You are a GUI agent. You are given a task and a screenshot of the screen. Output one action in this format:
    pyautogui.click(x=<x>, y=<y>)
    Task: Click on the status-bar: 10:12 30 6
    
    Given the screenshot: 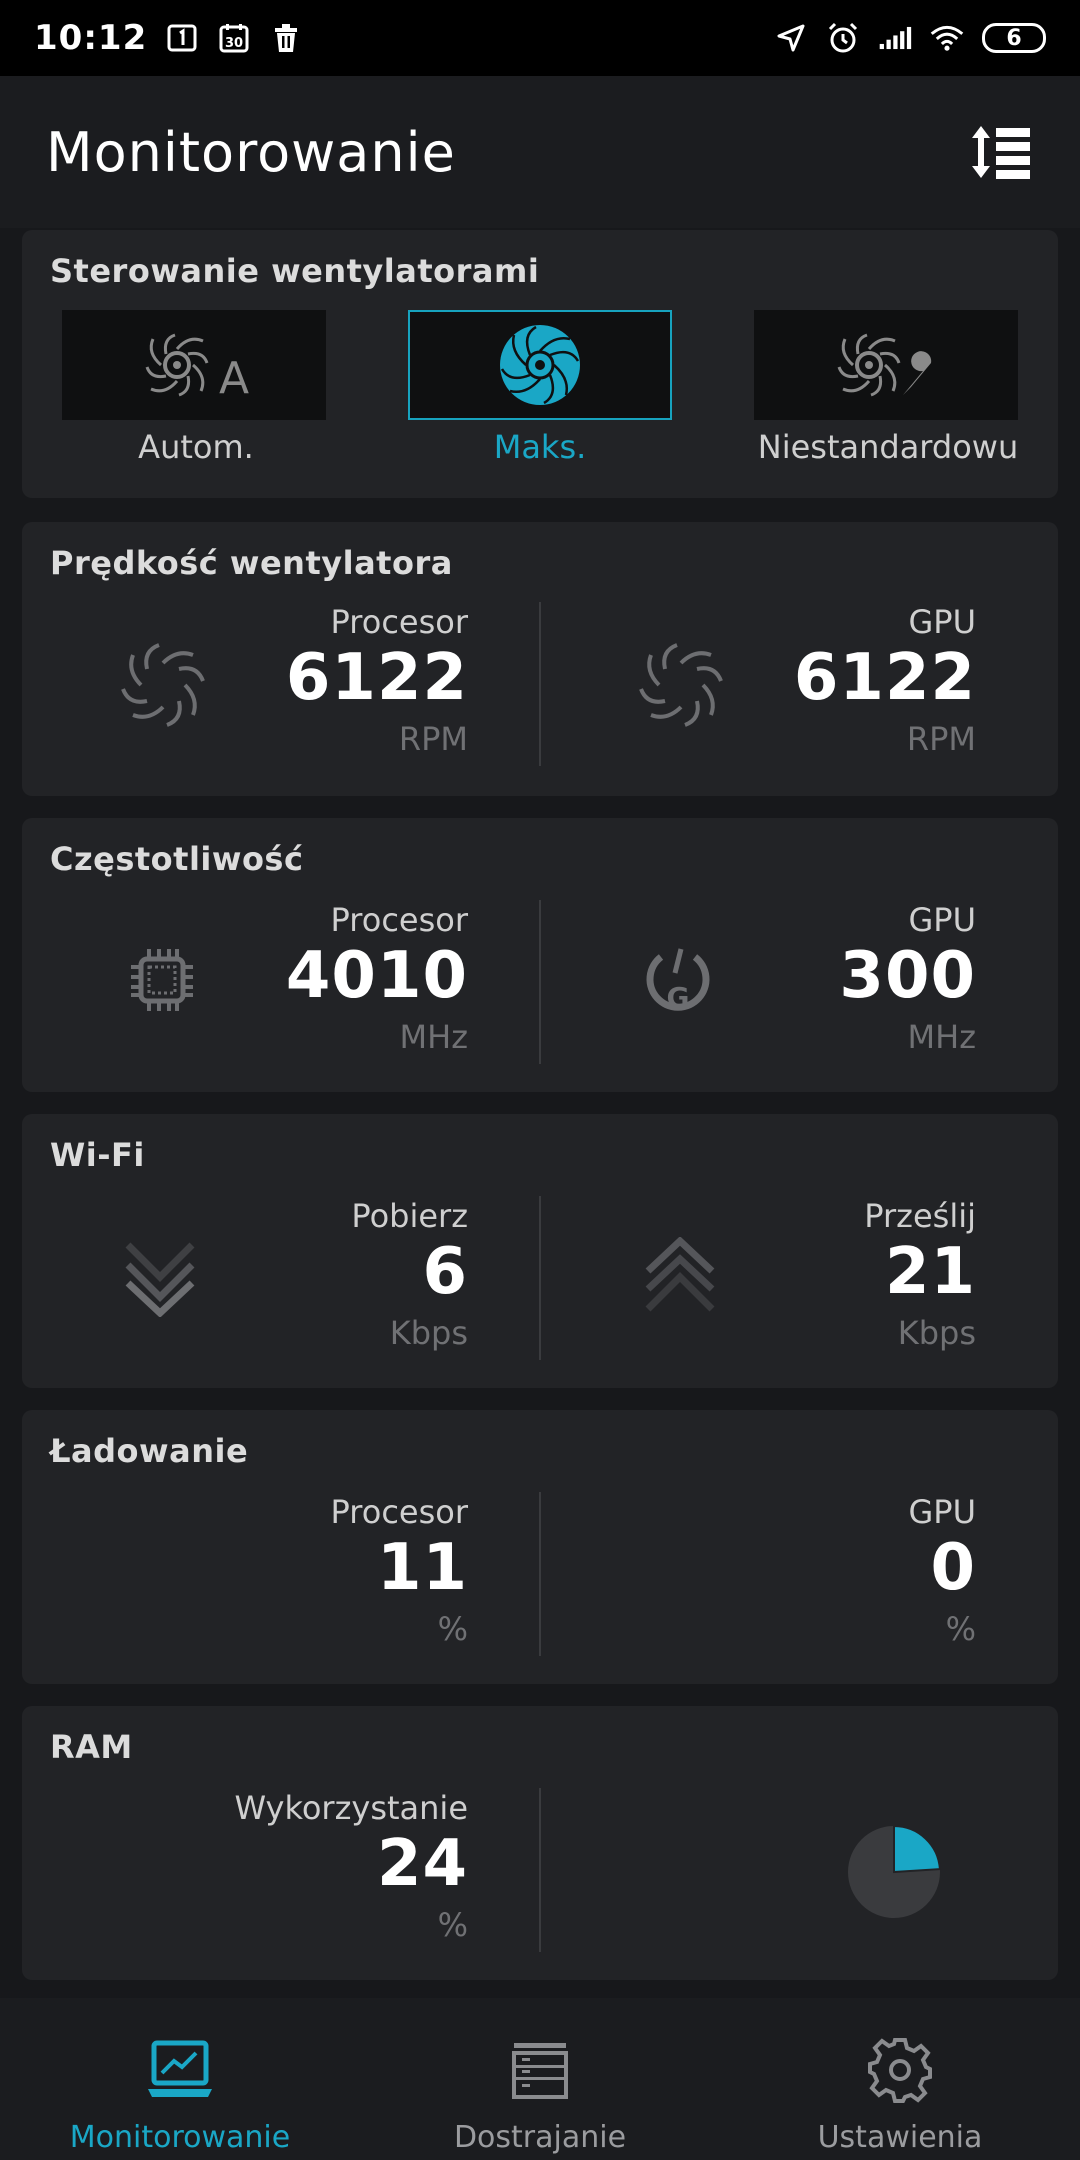 What is the action you would take?
    pyautogui.click(x=540, y=38)
    